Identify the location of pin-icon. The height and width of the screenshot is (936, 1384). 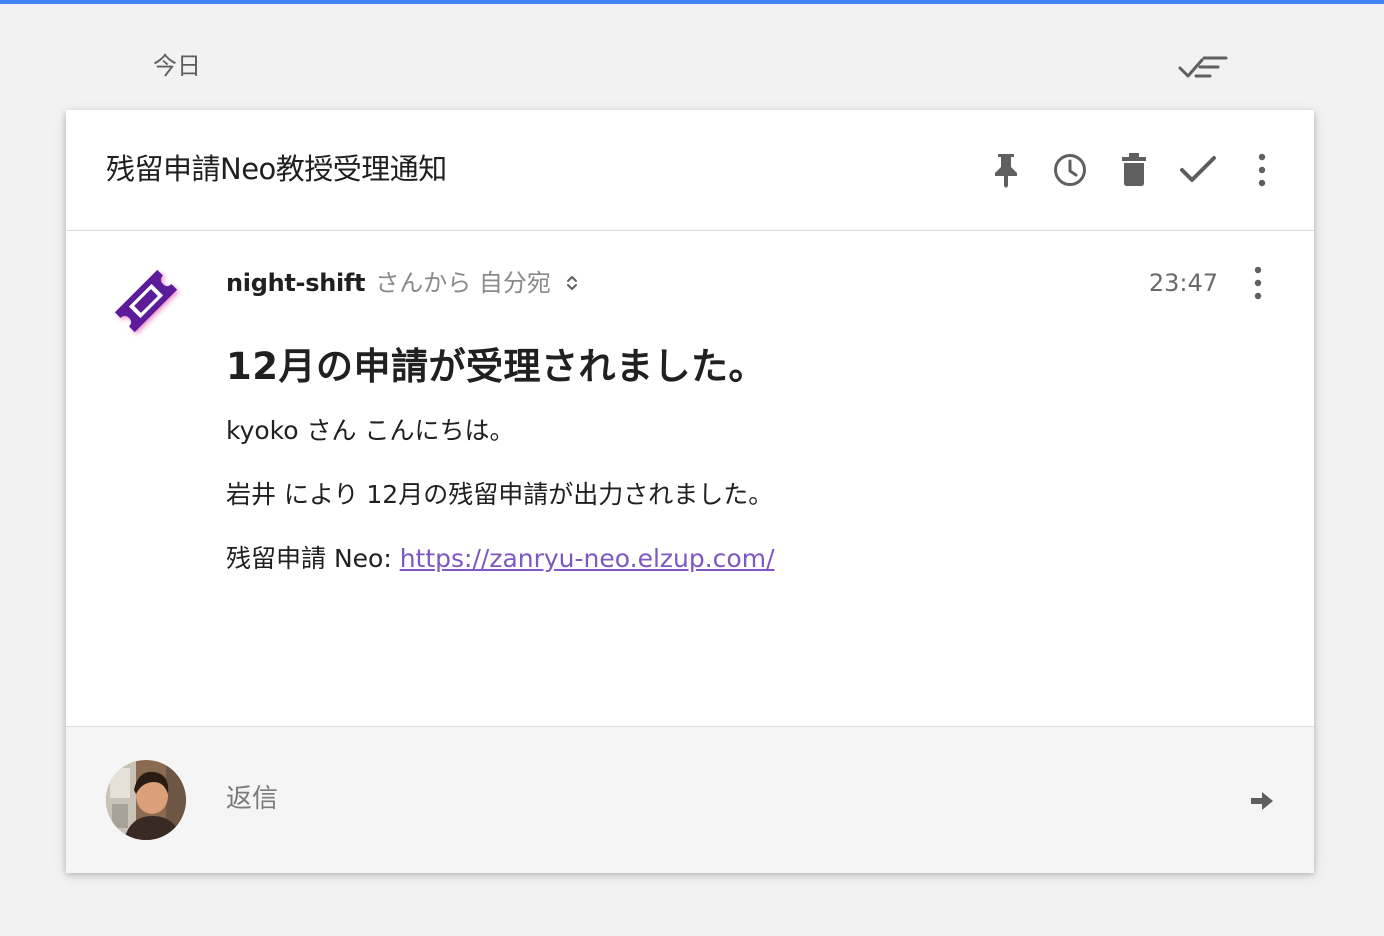
(1006, 171).